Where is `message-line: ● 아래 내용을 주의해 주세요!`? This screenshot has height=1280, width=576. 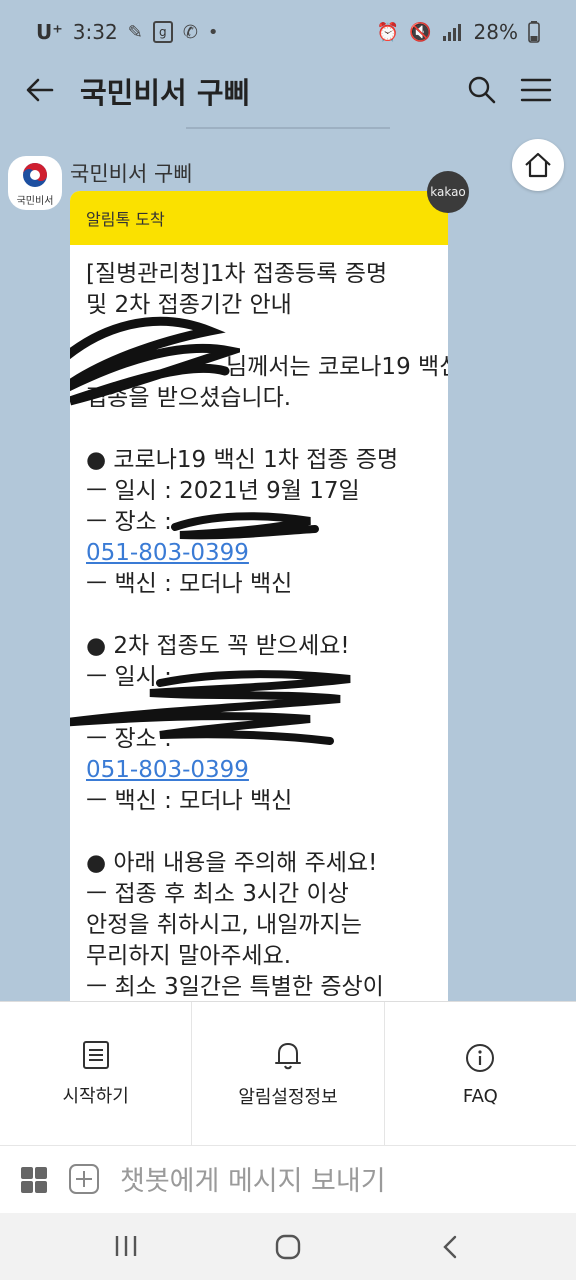
message-line: ● 아래 내용을 주의해 주세요! is located at coordinates (232, 863).